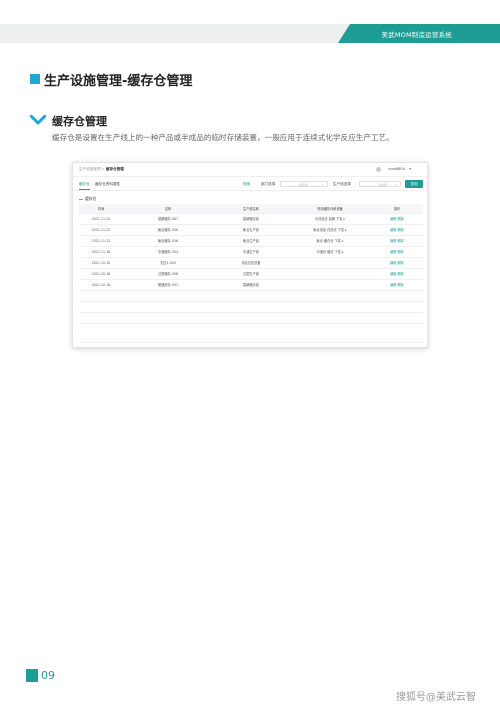 The height and width of the screenshot is (707, 500). Describe the element at coordinates (396, 169) in the screenshot. I see `user-name: mxs6804` at that location.